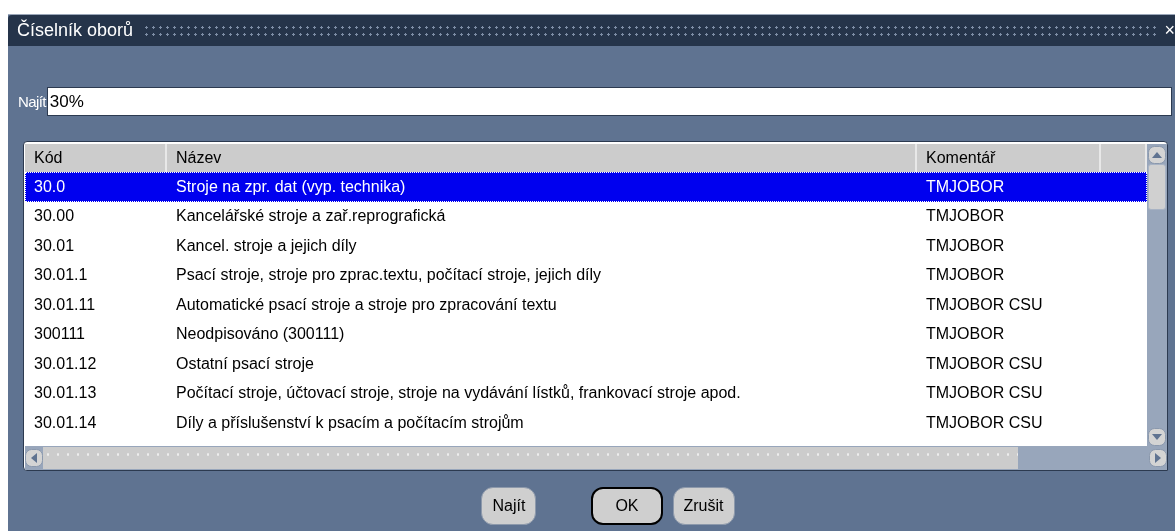  Describe the element at coordinates (266, 245) in the screenshot. I see `table-cell-text: Kancel. stroje a jejich díly` at that location.